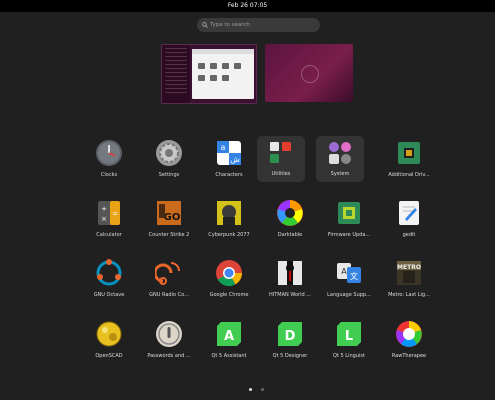 The width and height of the screenshot is (495, 400). Describe the element at coordinates (409, 235) in the screenshot. I see `app-label: gedit` at that location.